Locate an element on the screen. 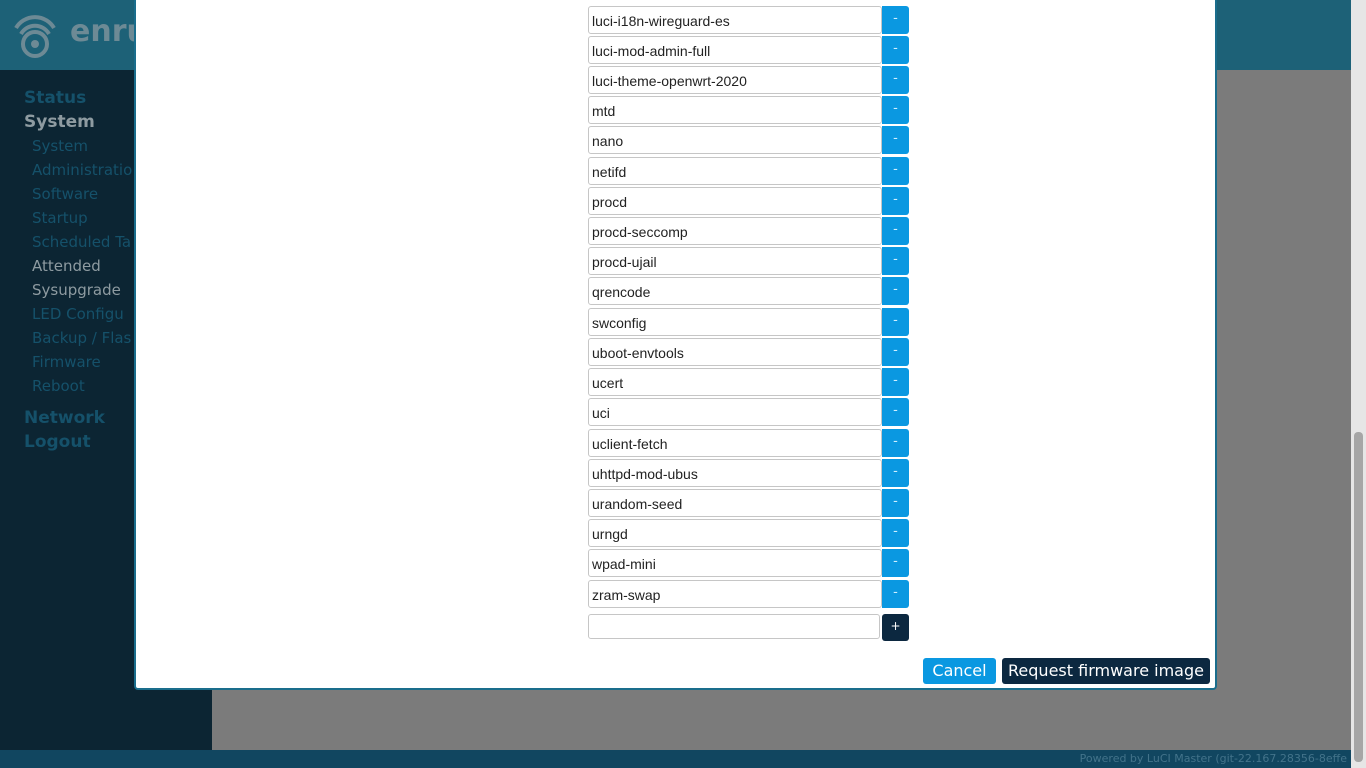 The image size is (1366, 768). package-name-field: zram-swap is located at coordinates (735, 594).